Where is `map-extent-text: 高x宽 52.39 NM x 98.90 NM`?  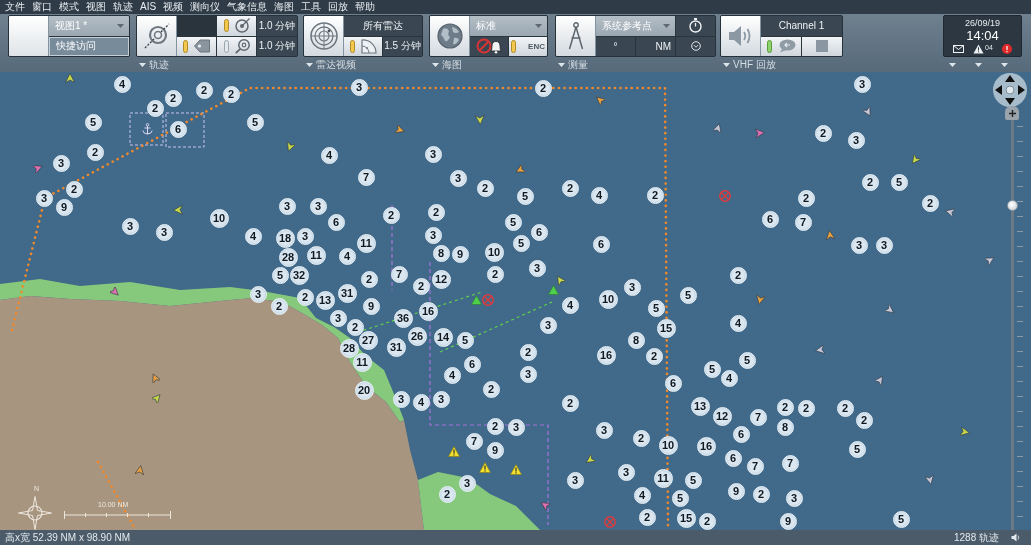 map-extent-text: 高x宽 52.39 NM x 98.90 NM is located at coordinates (68, 538).